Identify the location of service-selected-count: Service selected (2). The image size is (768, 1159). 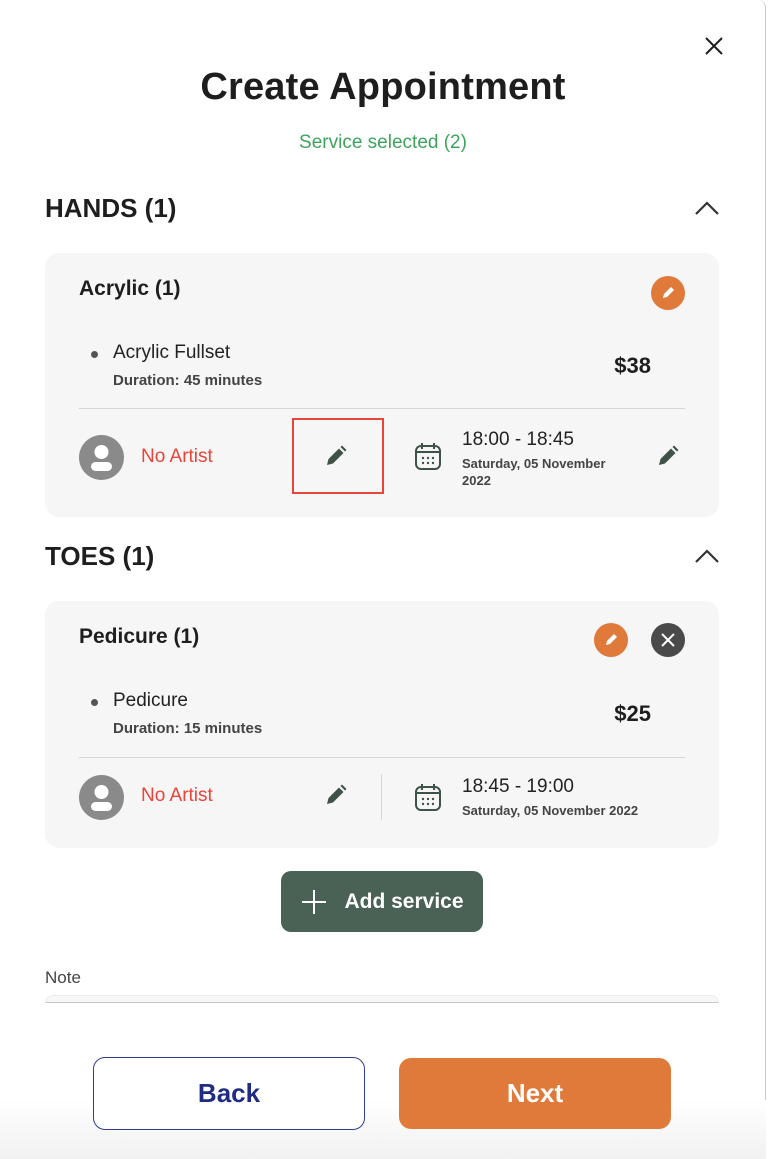
(383, 142).